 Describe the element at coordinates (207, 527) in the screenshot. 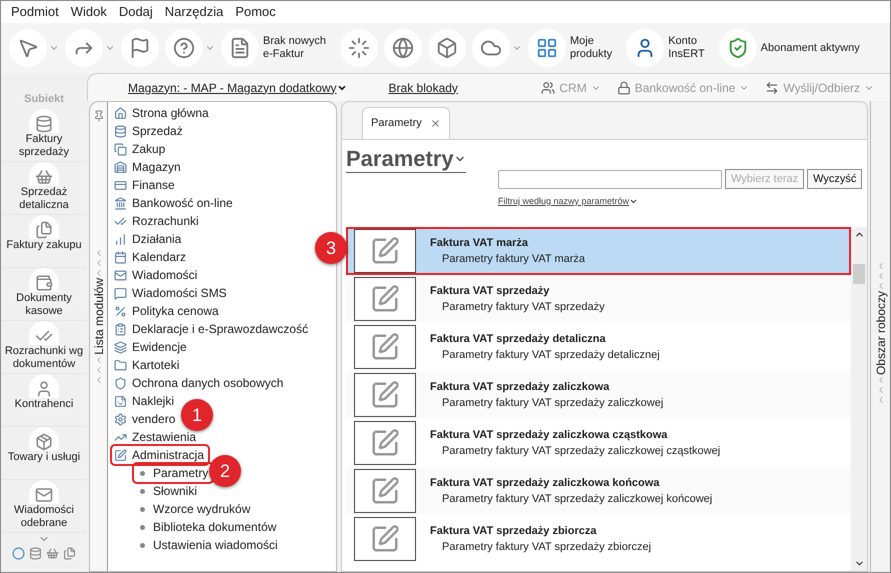

I see `module-subitem: Biblioteka dokumentów` at that location.